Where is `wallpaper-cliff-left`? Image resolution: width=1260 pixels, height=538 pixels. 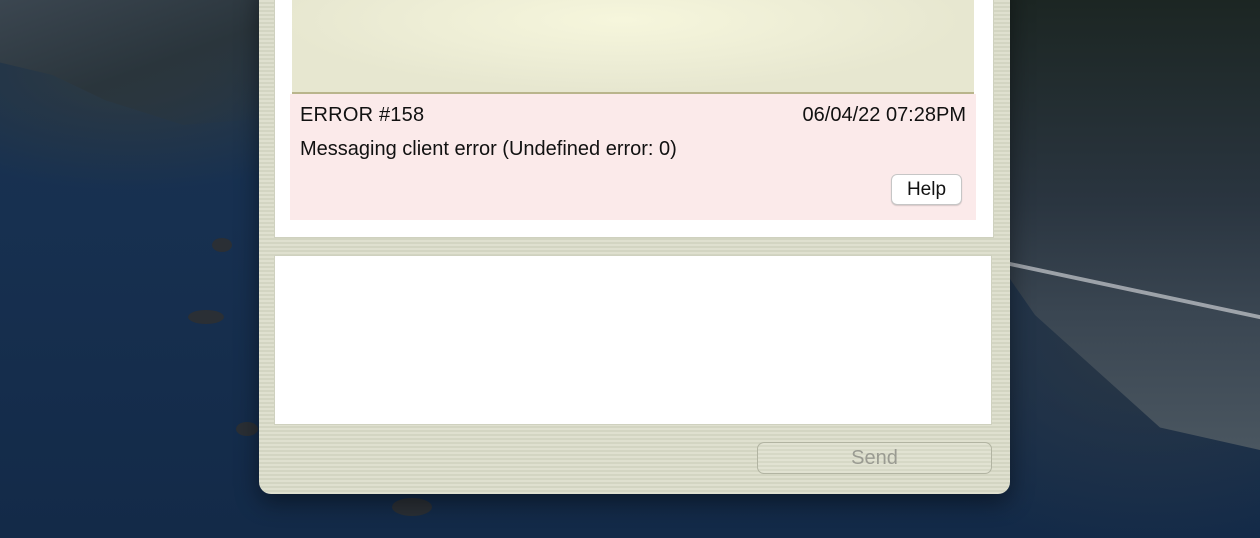
wallpaper-cliff-left is located at coordinates (131, 62).